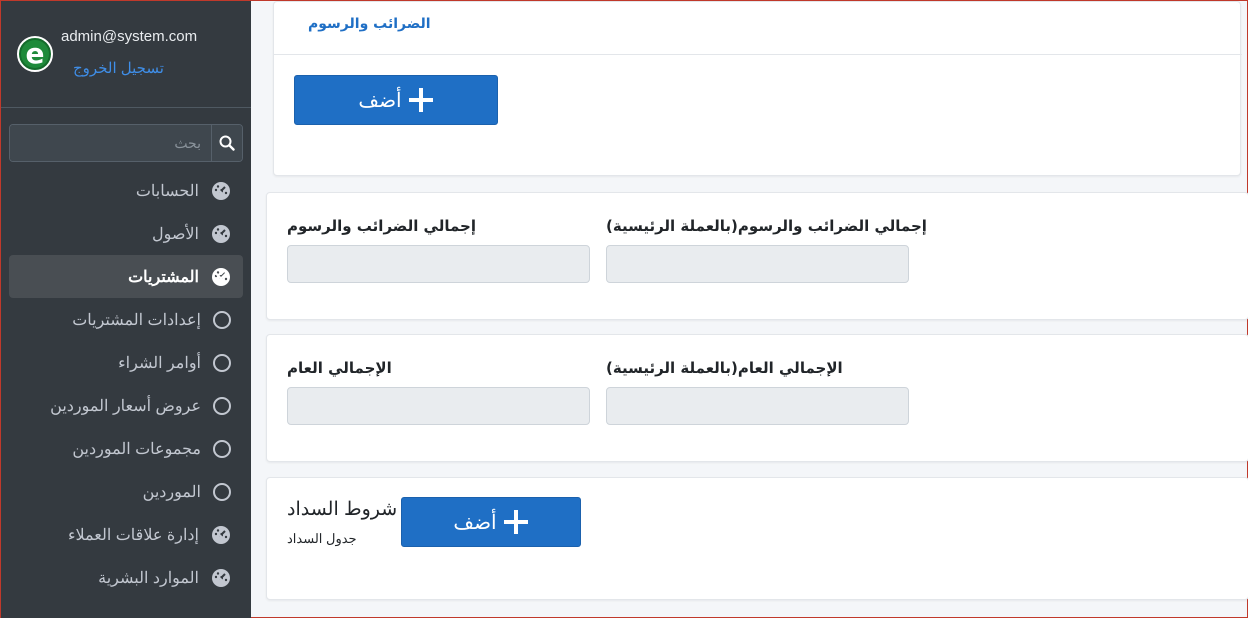 Image resolution: width=1248 pixels, height=618 pixels. What do you see at coordinates (724, 368) in the screenshot?
I see `grand-total-base-currency-label: الإجمالي العام(بالعملة الرئيسية)` at bounding box center [724, 368].